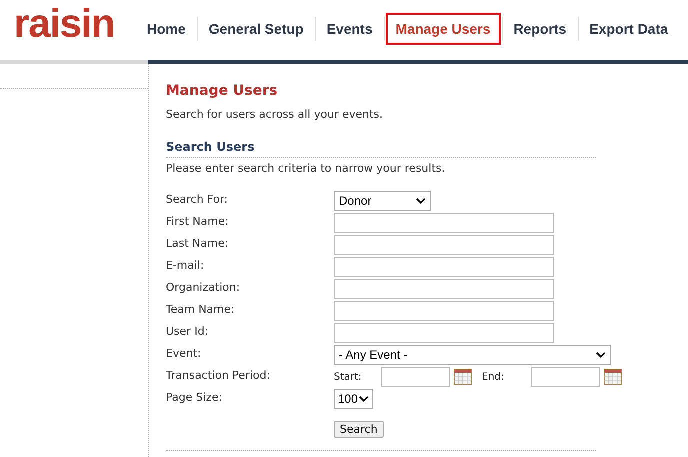 Image resolution: width=688 pixels, height=457 pixels. I want to click on end-date-field, so click(565, 377).